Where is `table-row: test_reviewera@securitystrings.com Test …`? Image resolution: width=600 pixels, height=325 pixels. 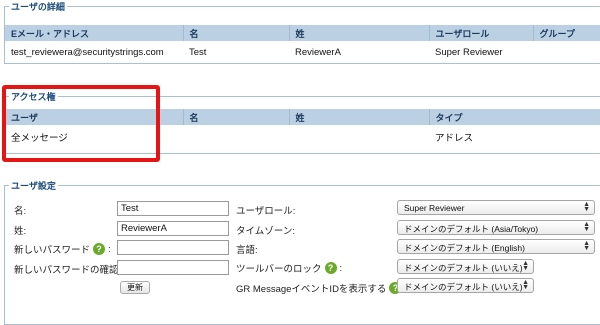
table-row: test_reviewera@securitystrings.com Test … is located at coordinates (302, 52).